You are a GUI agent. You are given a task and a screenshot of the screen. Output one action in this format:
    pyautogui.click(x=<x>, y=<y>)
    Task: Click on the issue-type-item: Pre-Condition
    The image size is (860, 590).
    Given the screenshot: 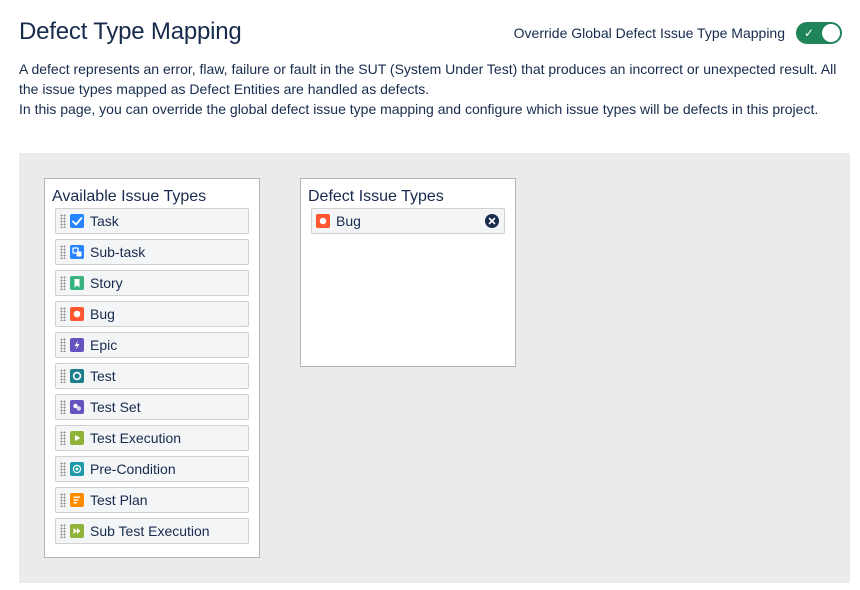 What is the action you would take?
    pyautogui.click(x=152, y=469)
    